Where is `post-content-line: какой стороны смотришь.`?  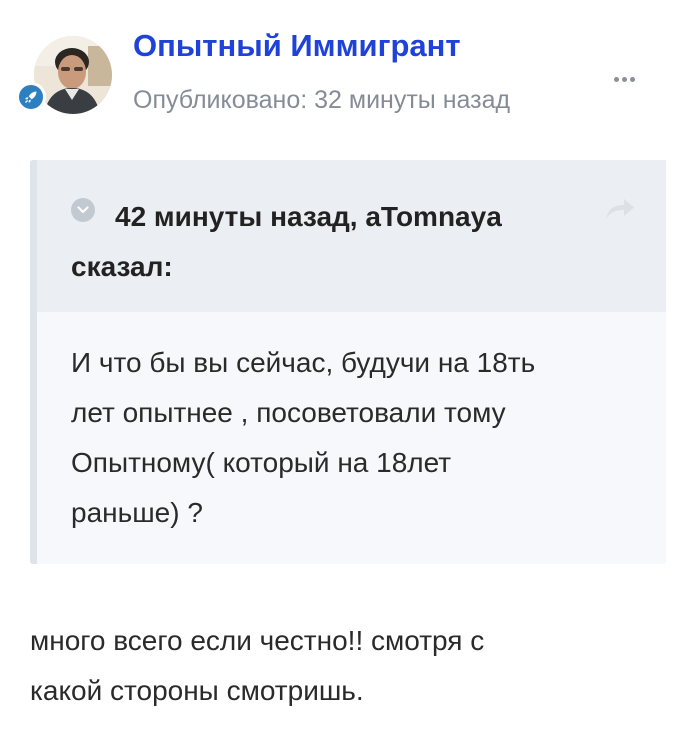 post-content-line: какой стороны смотришь. is located at coordinates (197, 690).